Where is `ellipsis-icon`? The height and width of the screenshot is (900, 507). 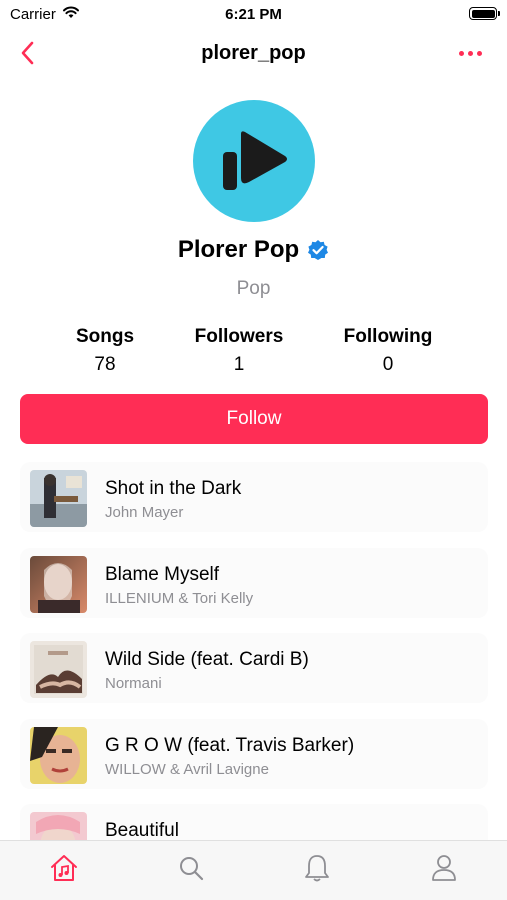
ellipsis-icon is located at coordinates (461, 53).